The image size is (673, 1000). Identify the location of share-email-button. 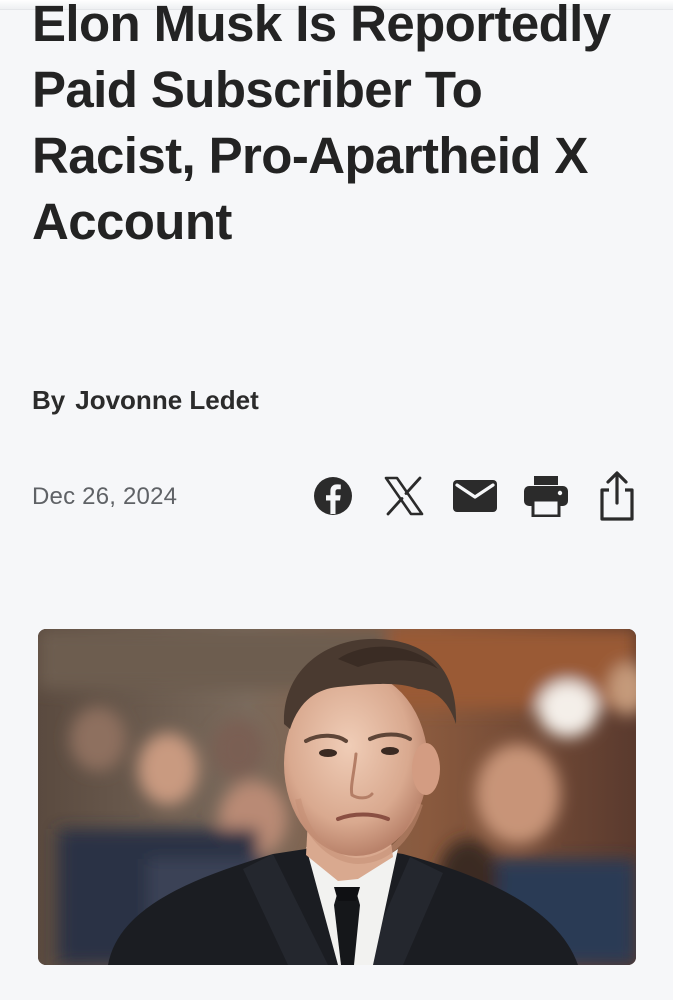
(475, 496).